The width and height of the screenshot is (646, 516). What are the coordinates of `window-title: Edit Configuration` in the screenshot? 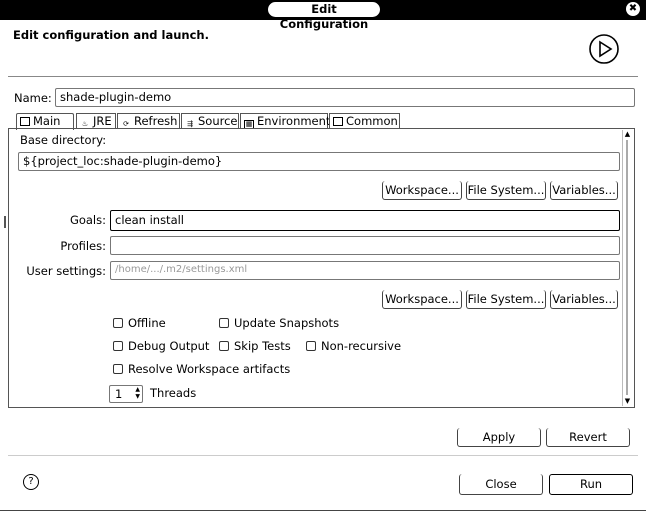 It's located at (324, 16).